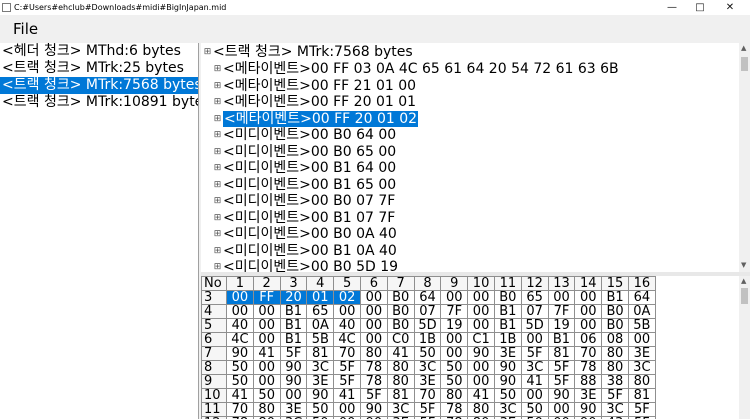 Image resolution: width=750 pixels, height=419 pixels. Describe the element at coordinates (321, 118) in the screenshot. I see `tree-event-node: <메타이벤트>00 FF 20 01 02` at that location.